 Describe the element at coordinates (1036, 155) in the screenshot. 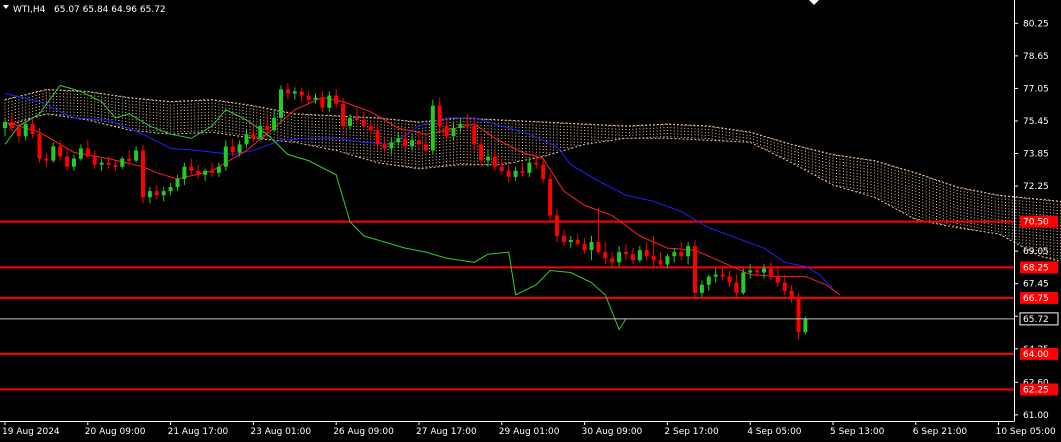

I see `price-tick-label: 73.85` at that location.